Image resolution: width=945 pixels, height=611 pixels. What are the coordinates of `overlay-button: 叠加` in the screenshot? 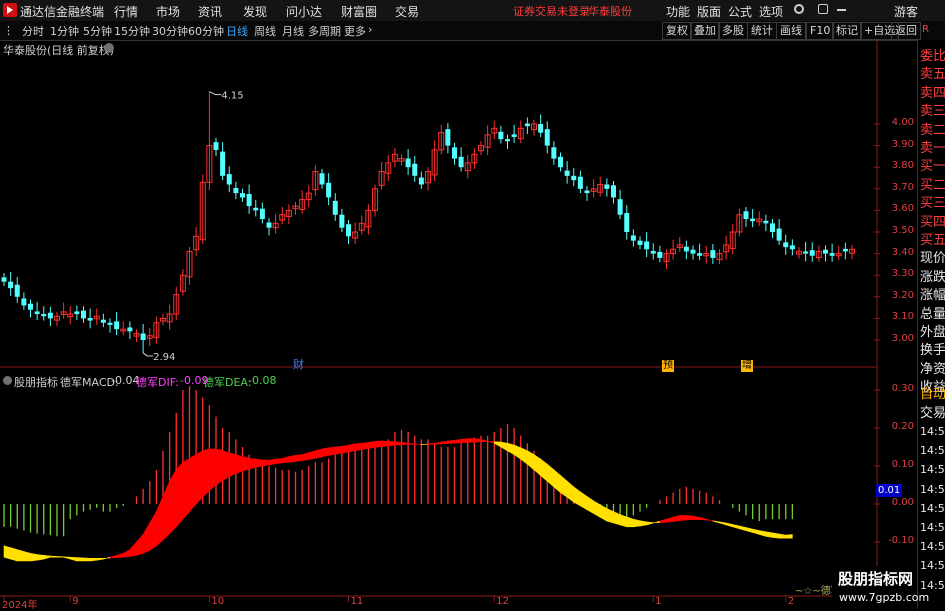 It's located at (705, 31).